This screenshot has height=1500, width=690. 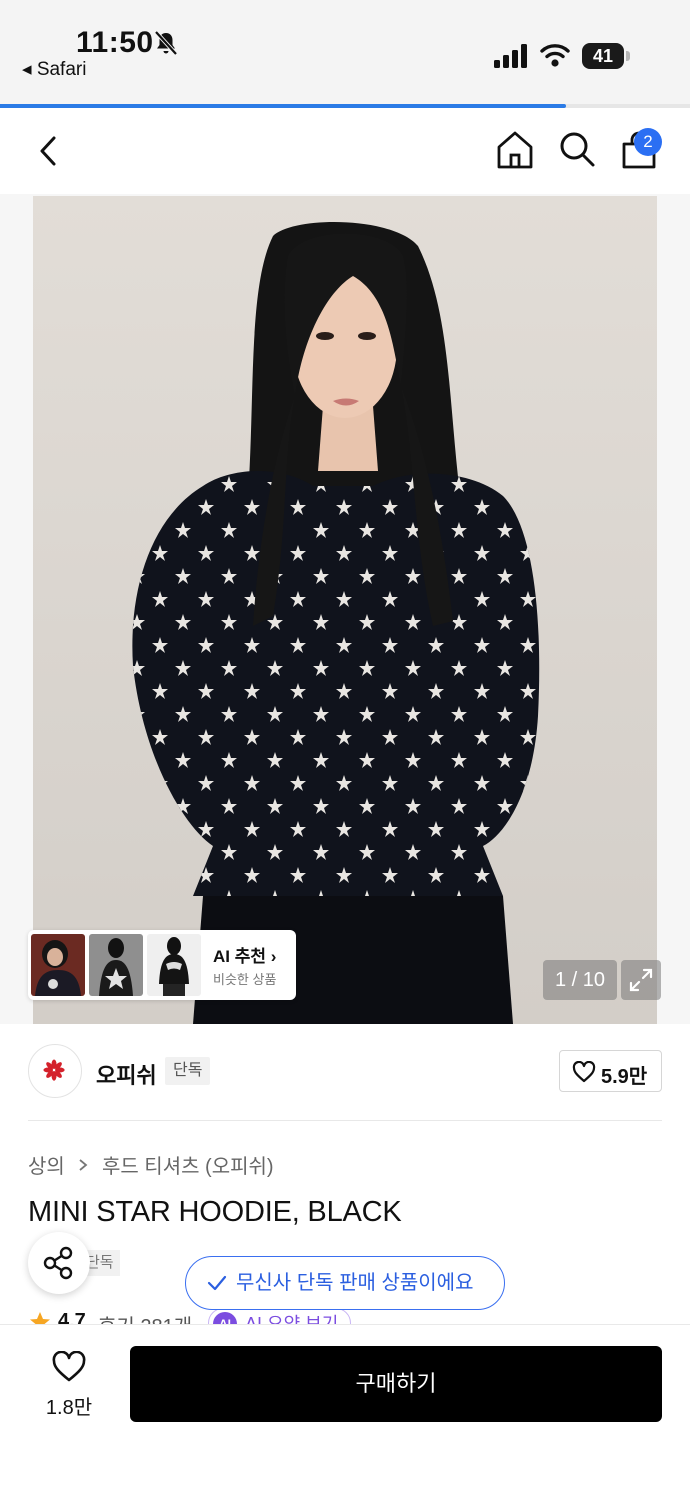 What do you see at coordinates (345, 1120) in the screenshot?
I see `divider` at bounding box center [345, 1120].